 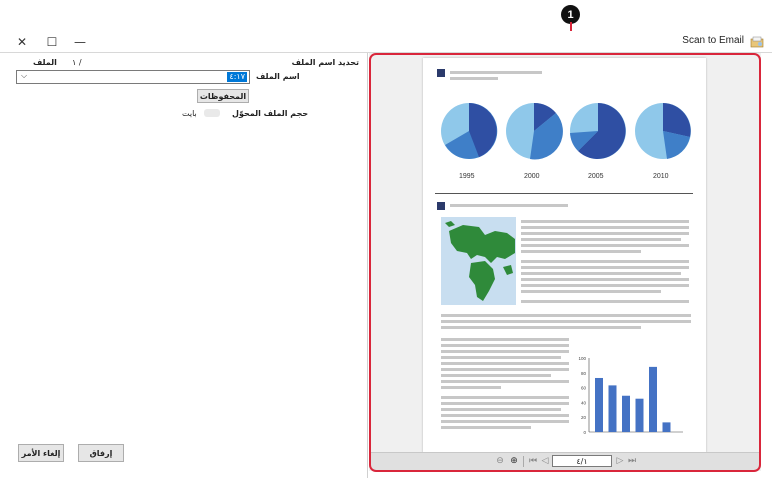 What do you see at coordinates (52, 42) in the screenshot?
I see `maximize-icon: ☐` at bounding box center [52, 42].